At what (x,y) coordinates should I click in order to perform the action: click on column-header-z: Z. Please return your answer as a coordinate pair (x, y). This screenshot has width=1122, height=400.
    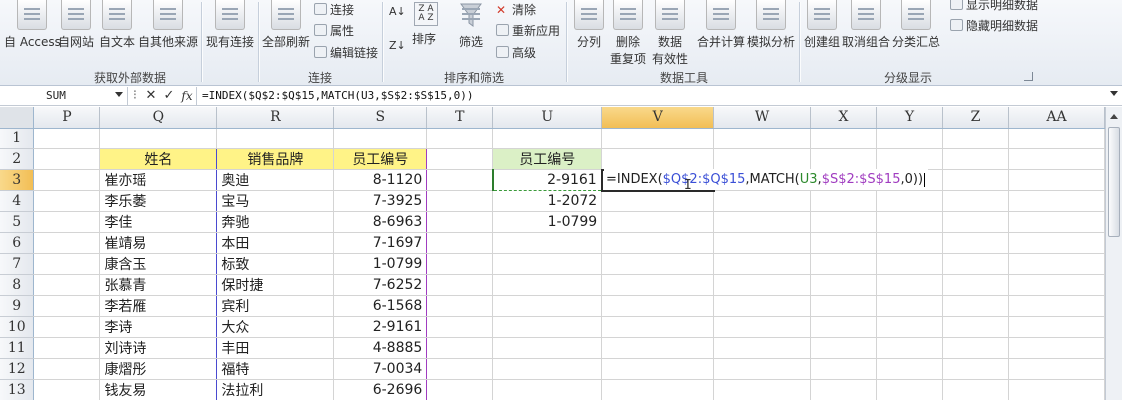
    Looking at the image, I should click on (975, 118).